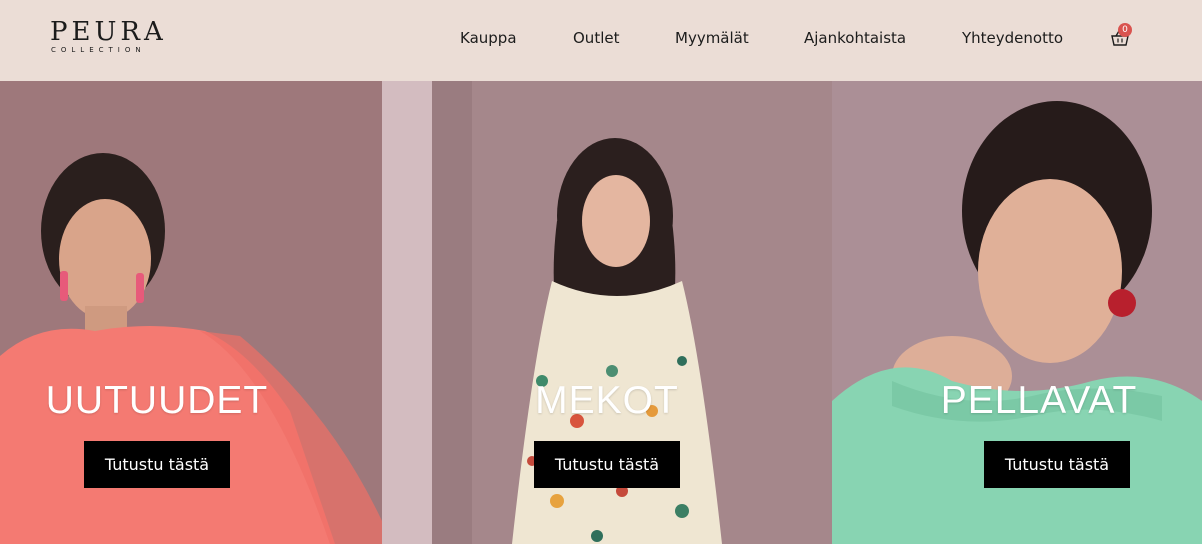  I want to click on nav-item-kauppa: Kauppa, so click(488, 38).